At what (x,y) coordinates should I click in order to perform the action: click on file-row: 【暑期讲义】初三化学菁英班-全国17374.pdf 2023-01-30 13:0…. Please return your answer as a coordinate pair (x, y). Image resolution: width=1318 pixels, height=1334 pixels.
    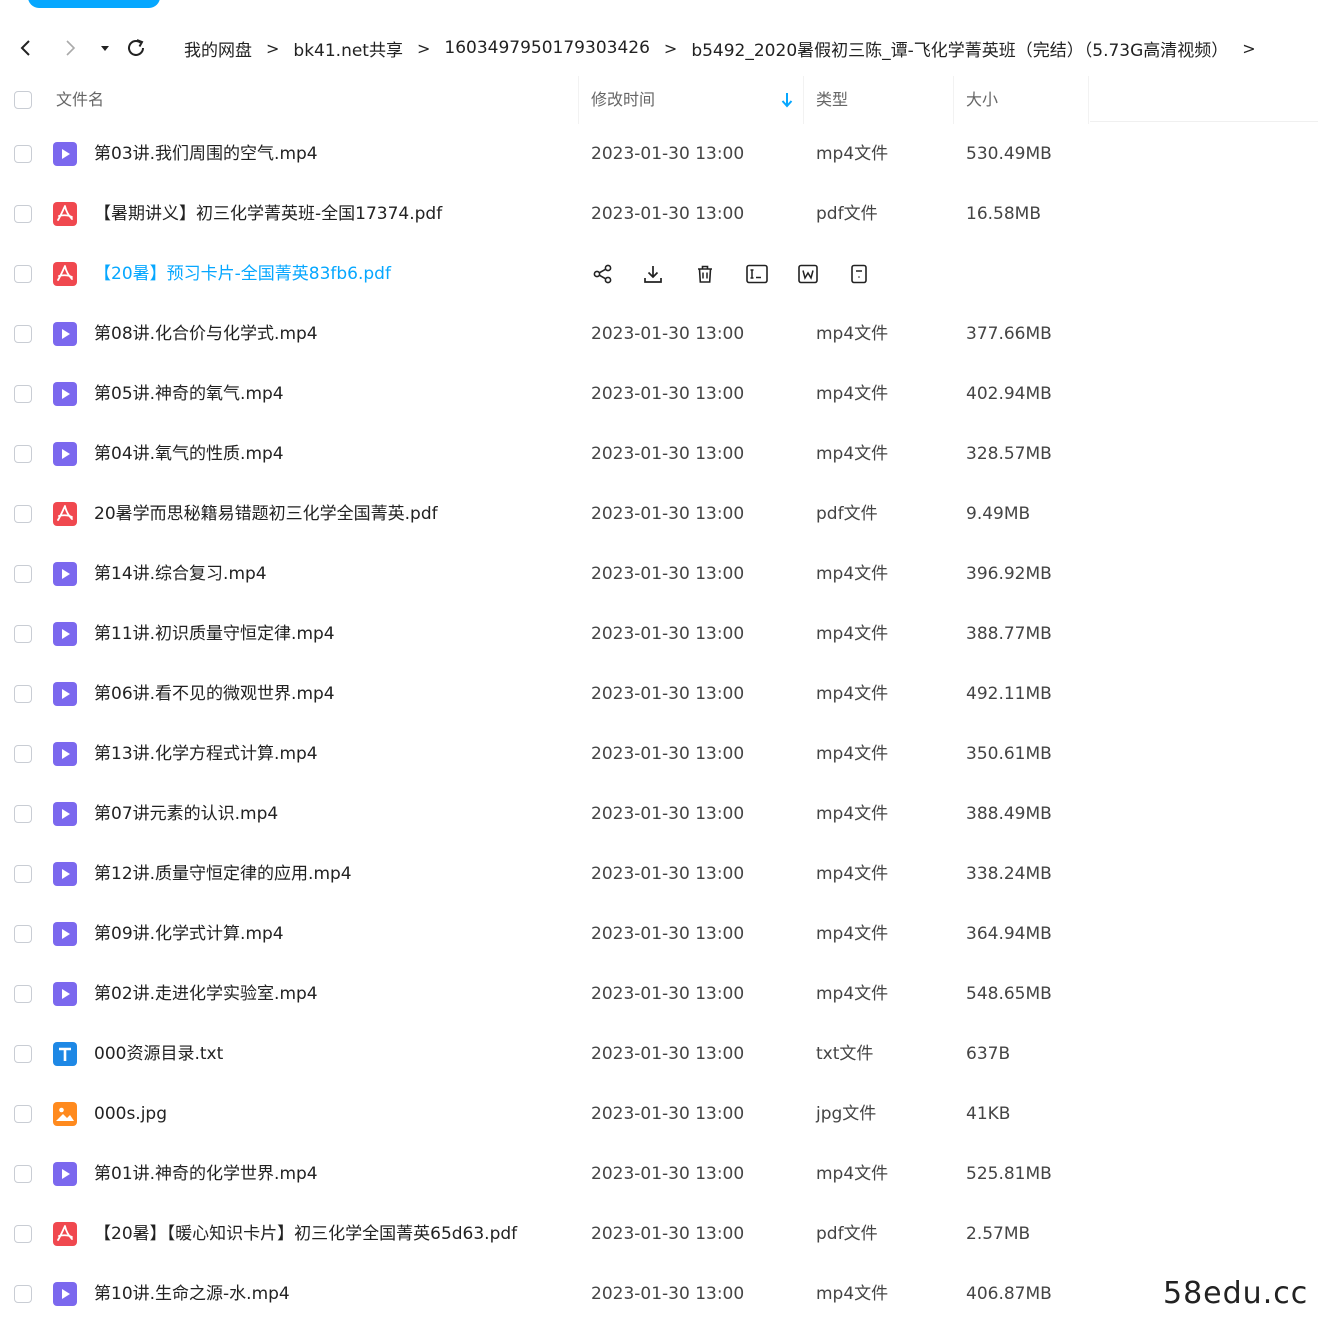
    Looking at the image, I should click on (659, 214).